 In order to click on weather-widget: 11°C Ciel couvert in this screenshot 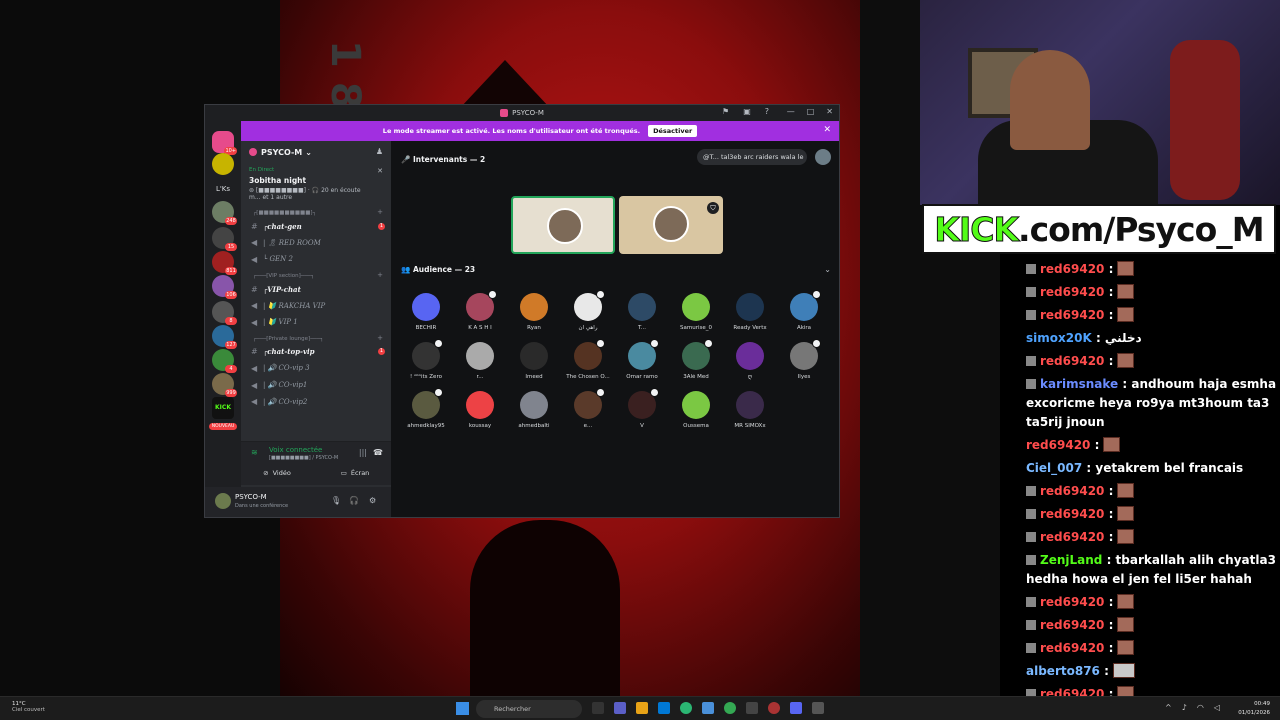, I will do `click(28, 707)`.